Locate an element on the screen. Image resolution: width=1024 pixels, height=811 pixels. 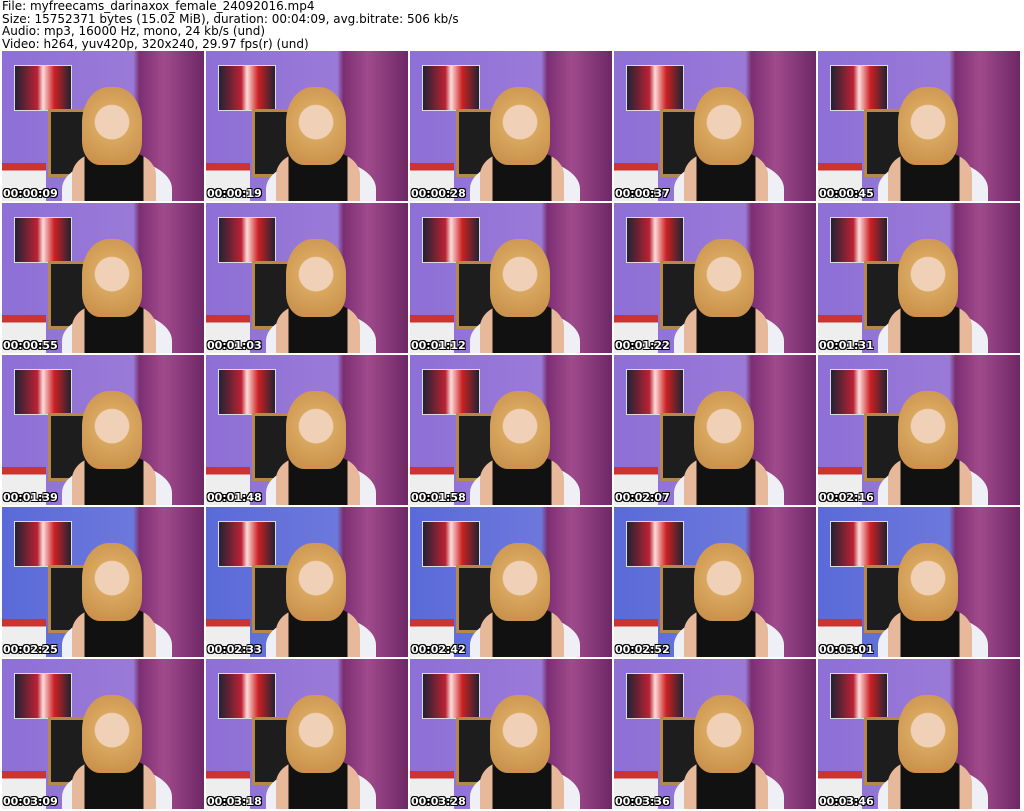
video-thumbnail: 00:02:07 is located at coordinates (715, 430).